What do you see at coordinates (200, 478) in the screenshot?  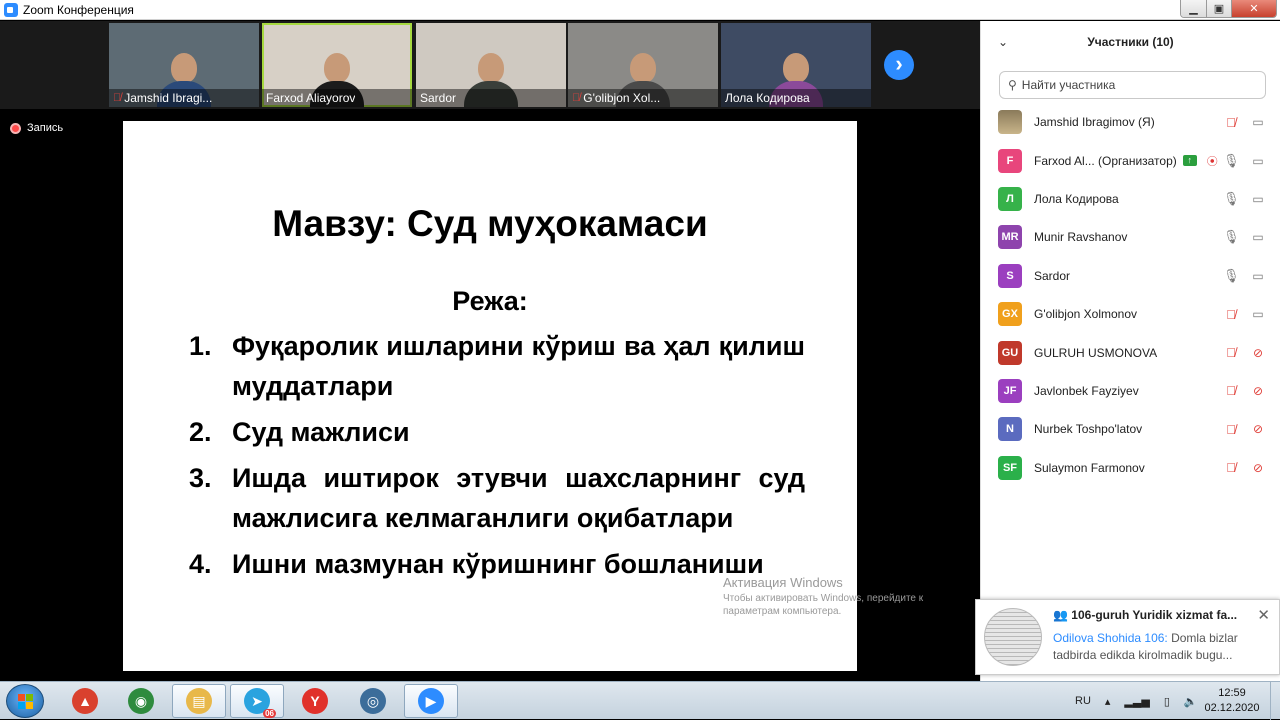 I see `slide-item-number: 3.` at bounding box center [200, 478].